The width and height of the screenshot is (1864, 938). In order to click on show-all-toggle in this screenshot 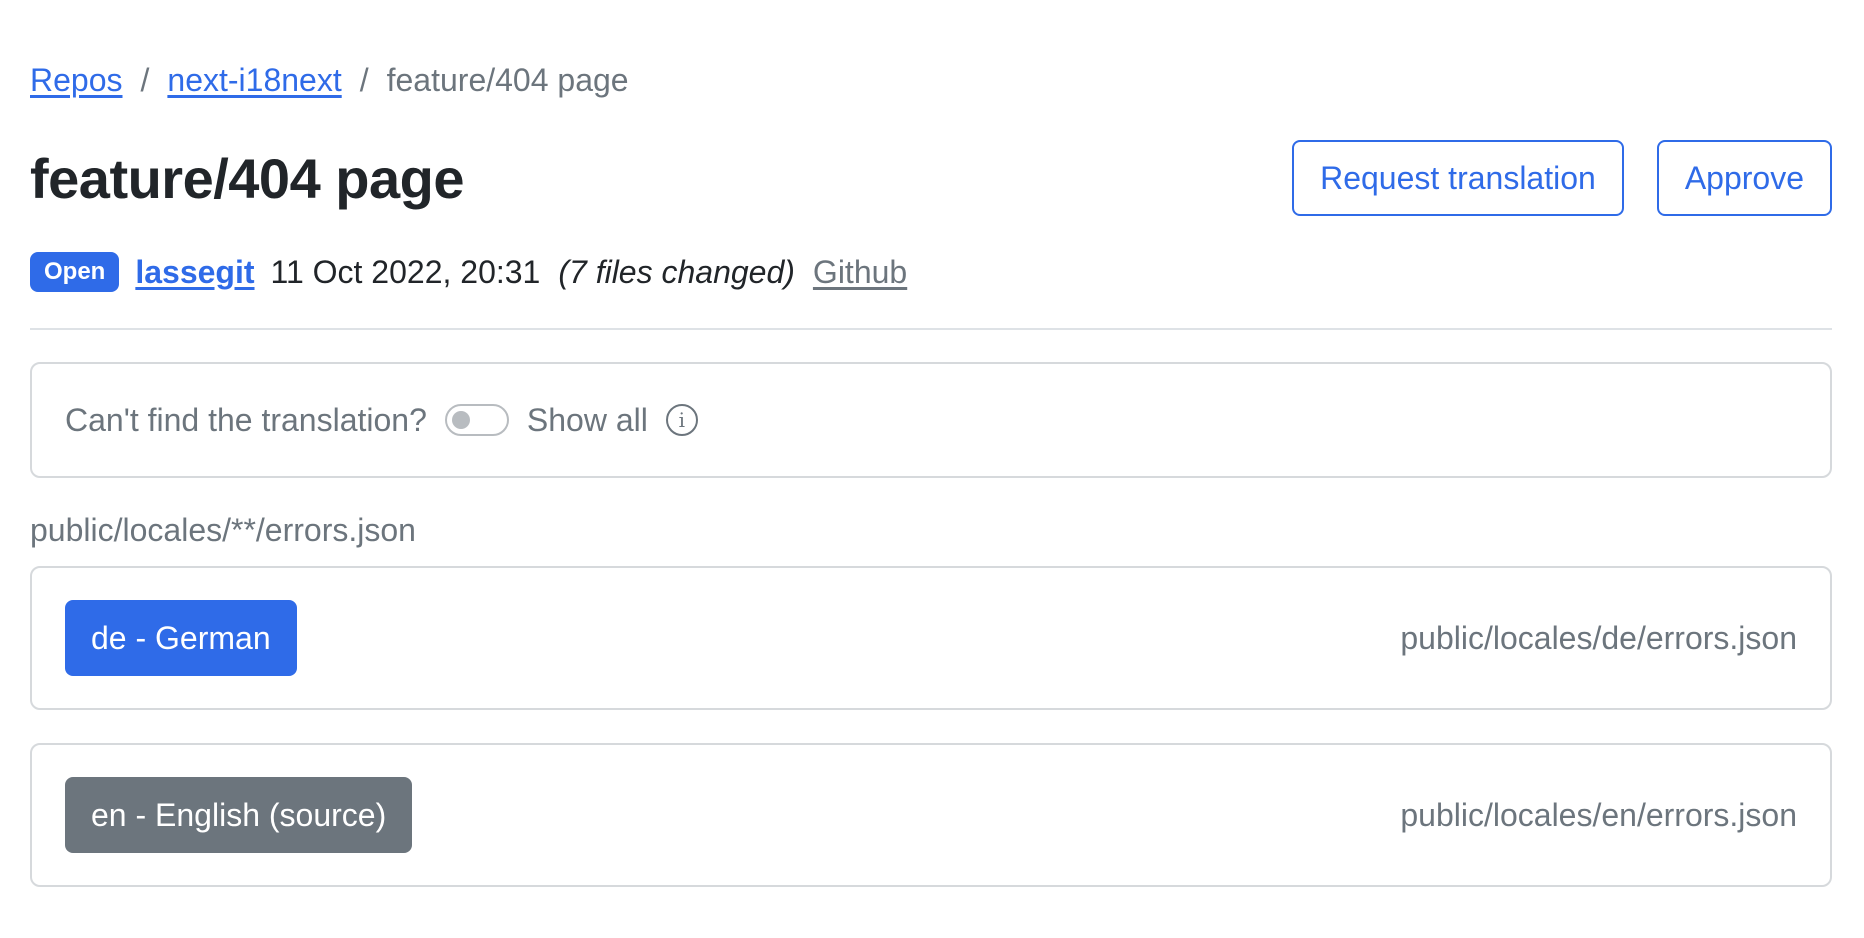, I will do `click(476, 420)`.